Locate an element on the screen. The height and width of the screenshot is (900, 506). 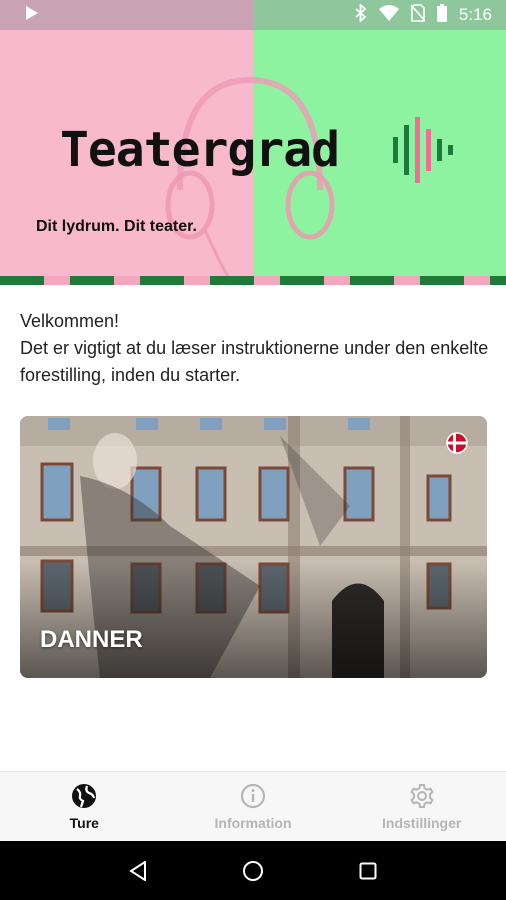
tab-indstillinger: Indstillinger is located at coordinates (421, 806).